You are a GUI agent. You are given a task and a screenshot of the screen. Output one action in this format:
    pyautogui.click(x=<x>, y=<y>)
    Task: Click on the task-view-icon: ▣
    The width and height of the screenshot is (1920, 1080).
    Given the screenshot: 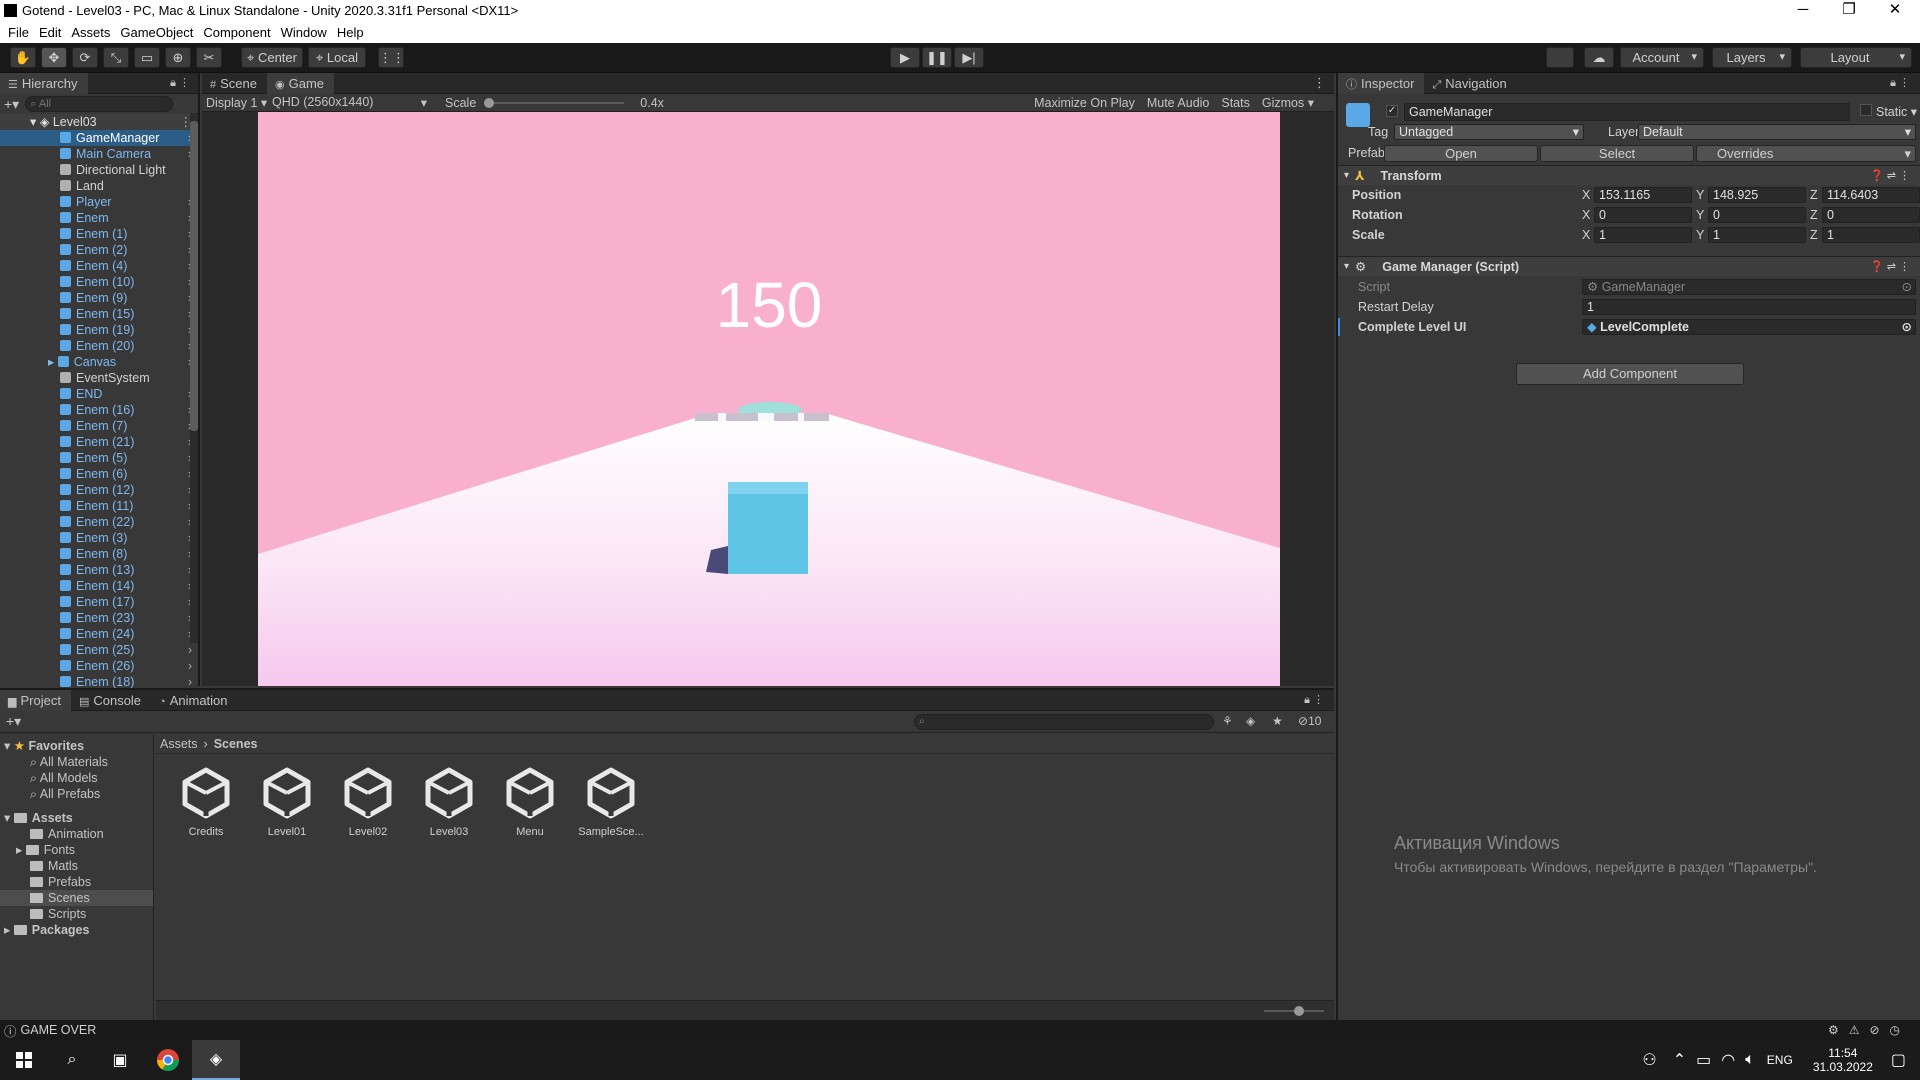 What is the action you would take?
    pyautogui.click(x=120, y=1060)
    